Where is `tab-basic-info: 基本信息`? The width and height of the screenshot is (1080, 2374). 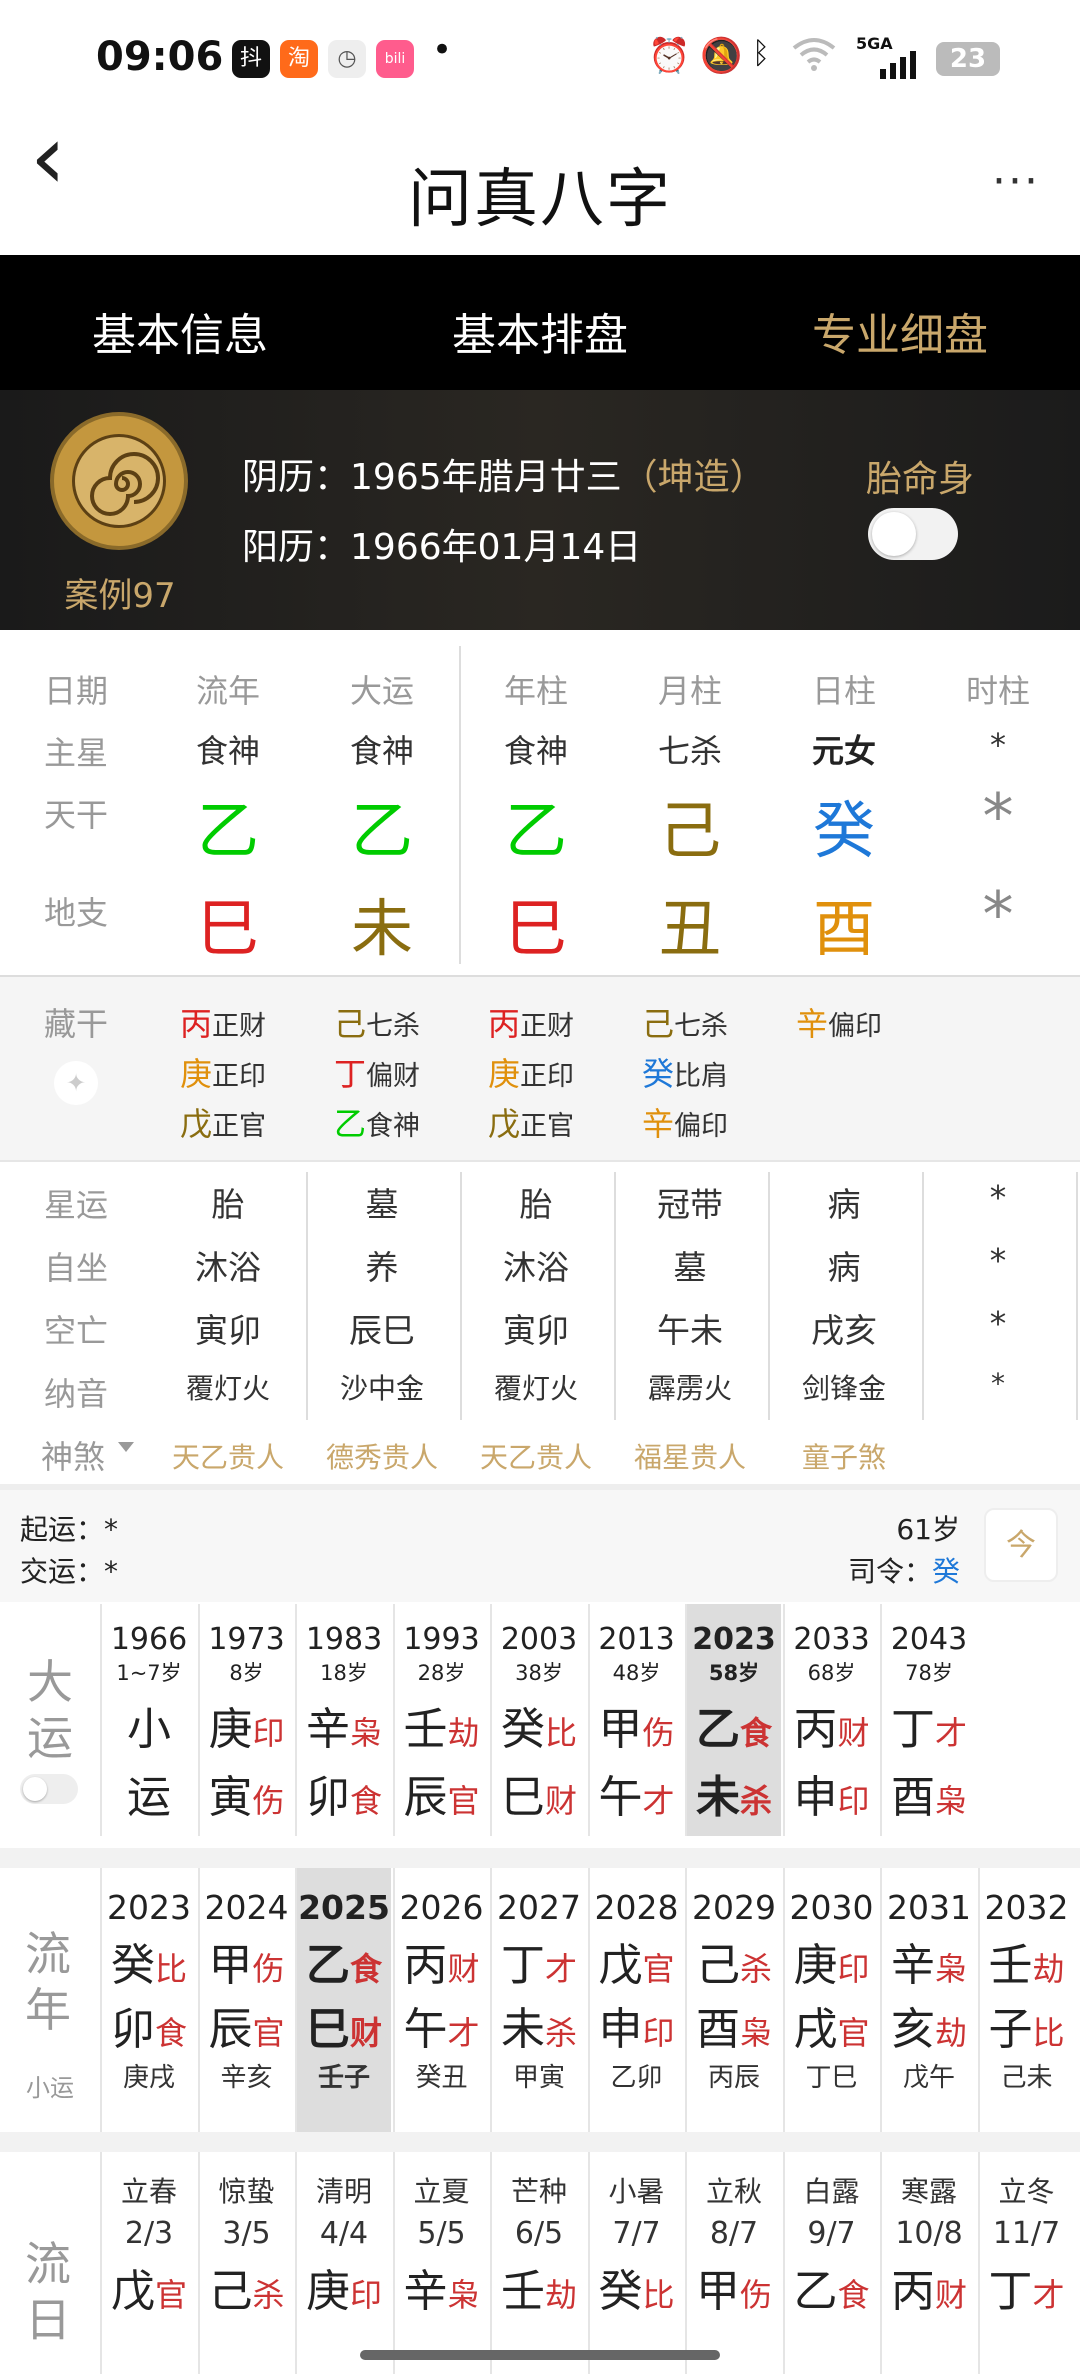 tab-basic-info: 基本信息 is located at coordinates (180, 331).